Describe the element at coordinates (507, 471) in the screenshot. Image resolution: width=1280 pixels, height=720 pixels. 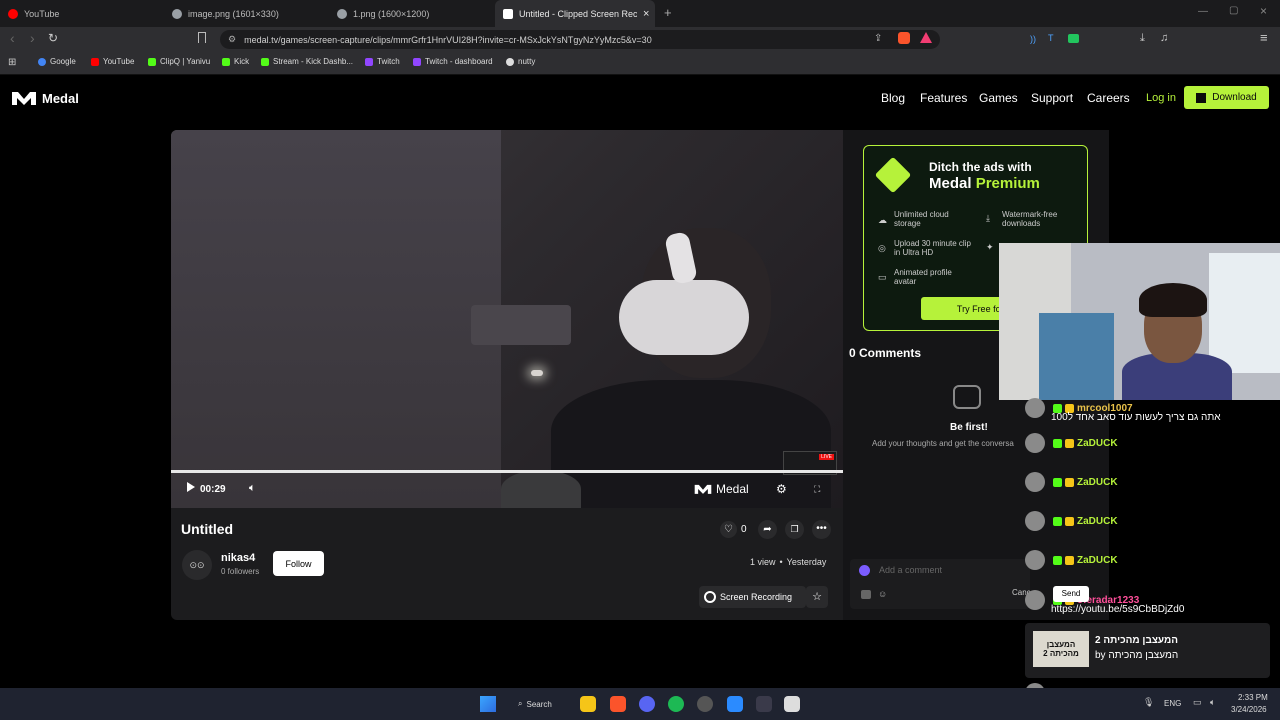
I see `progress-bar` at that location.